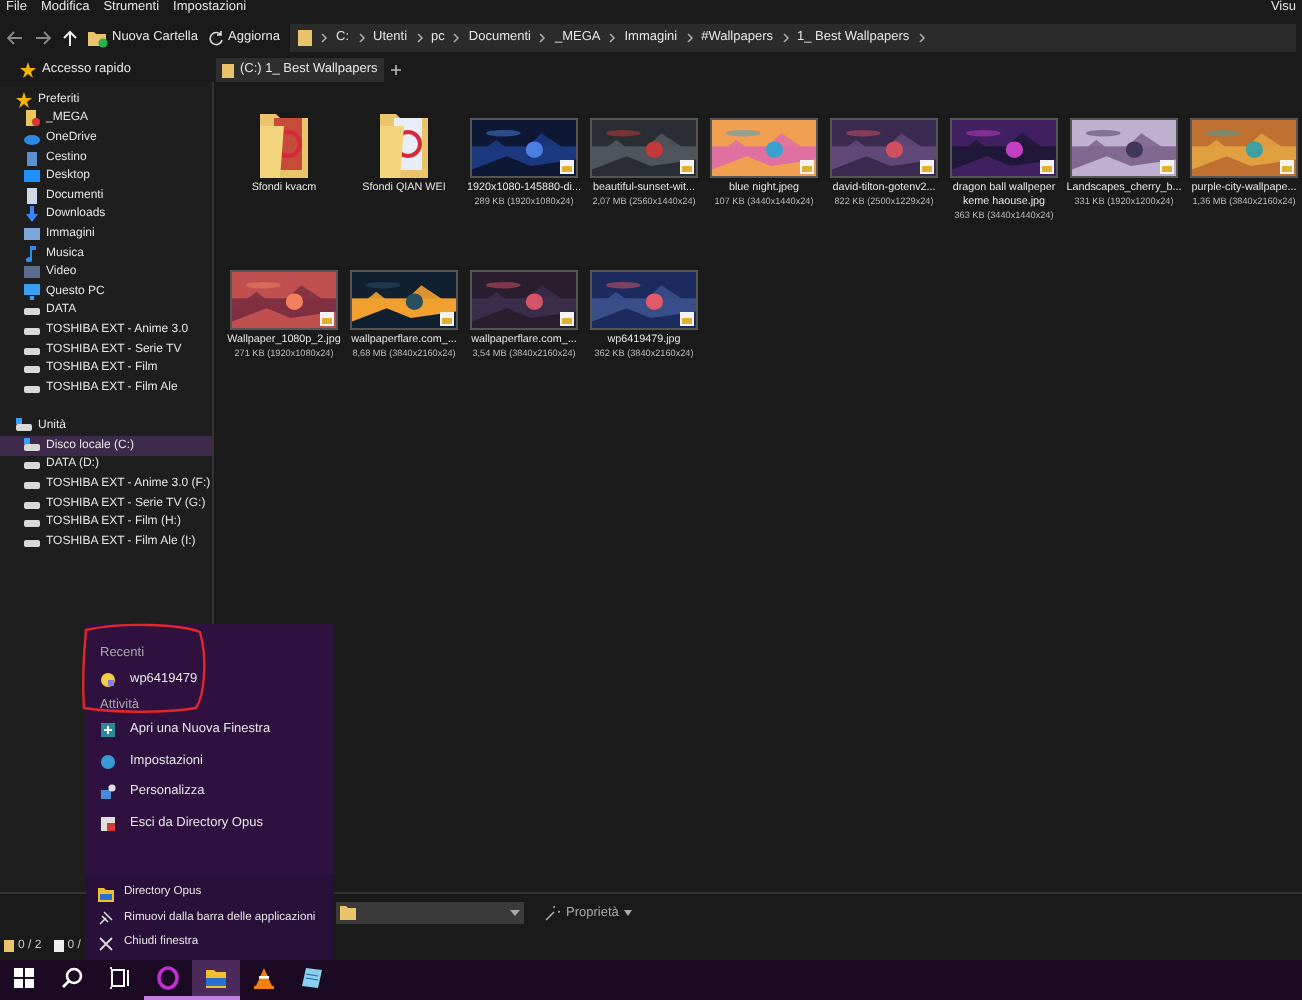 Image resolution: width=1302 pixels, height=1000 pixels. What do you see at coordinates (32, 291) in the screenshot?
I see `computer-icon` at bounding box center [32, 291].